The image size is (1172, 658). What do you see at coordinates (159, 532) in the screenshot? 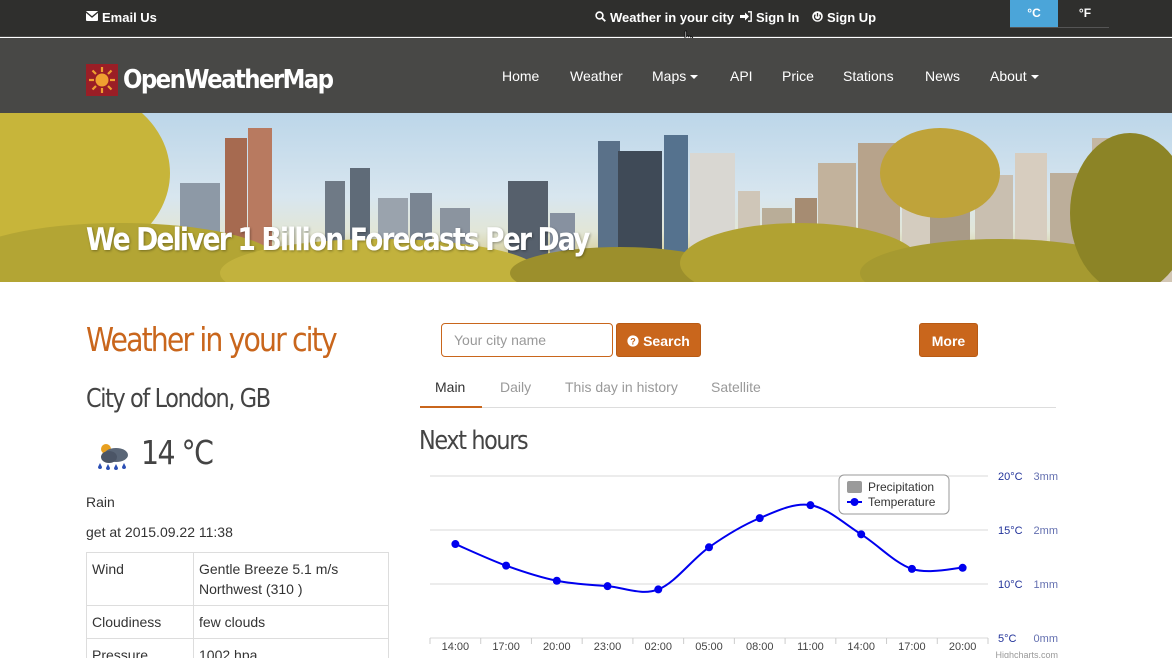
I see `observation-time: get at 2015.09.22 11:38` at bounding box center [159, 532].